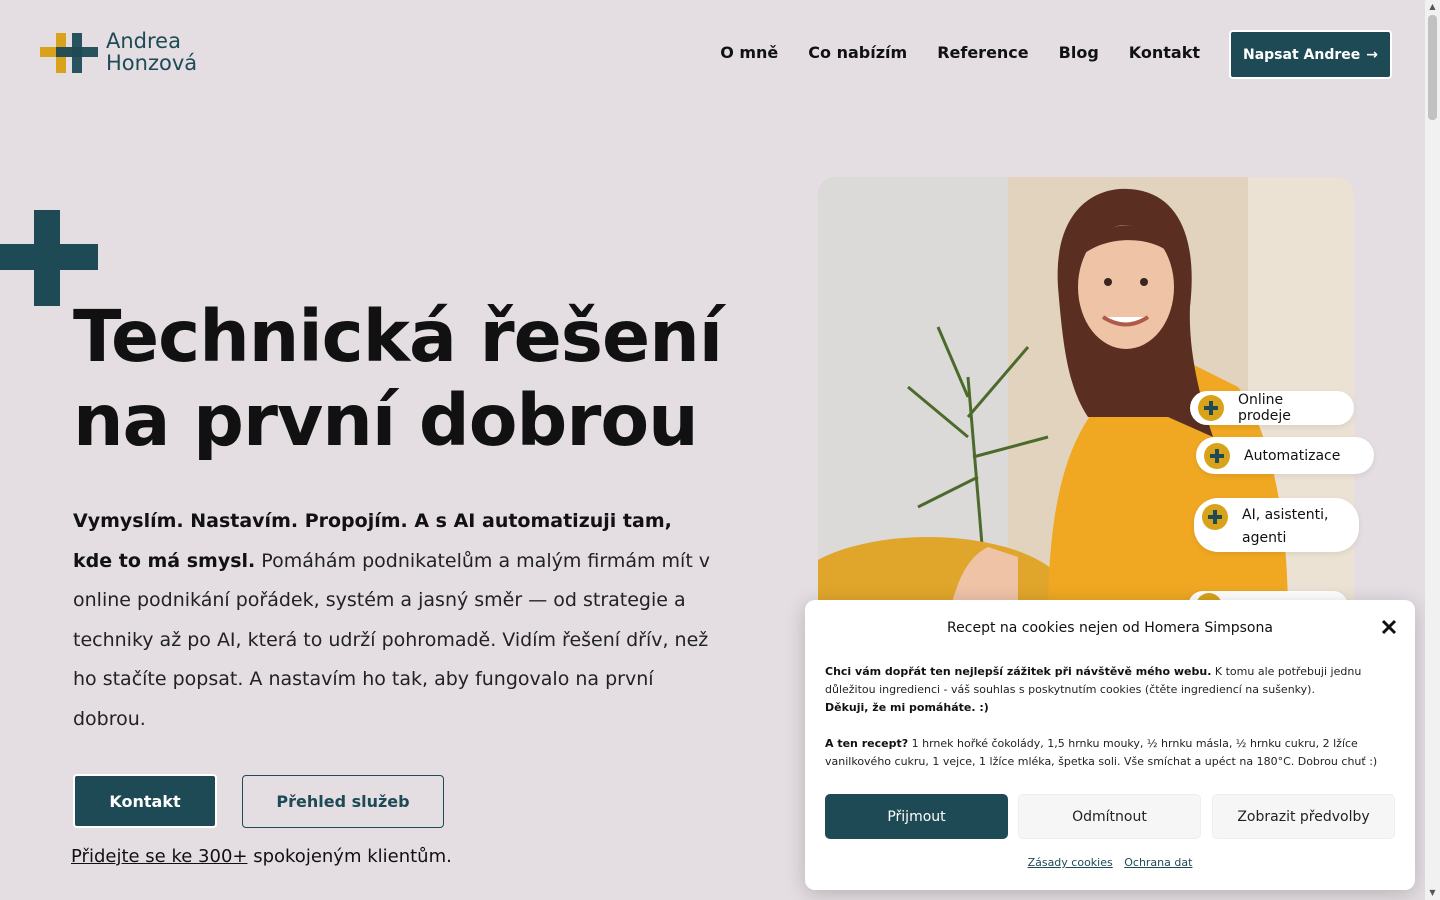 The image size is (1440, 900). I want to click on plus-logo-icon, so click(69, 53).